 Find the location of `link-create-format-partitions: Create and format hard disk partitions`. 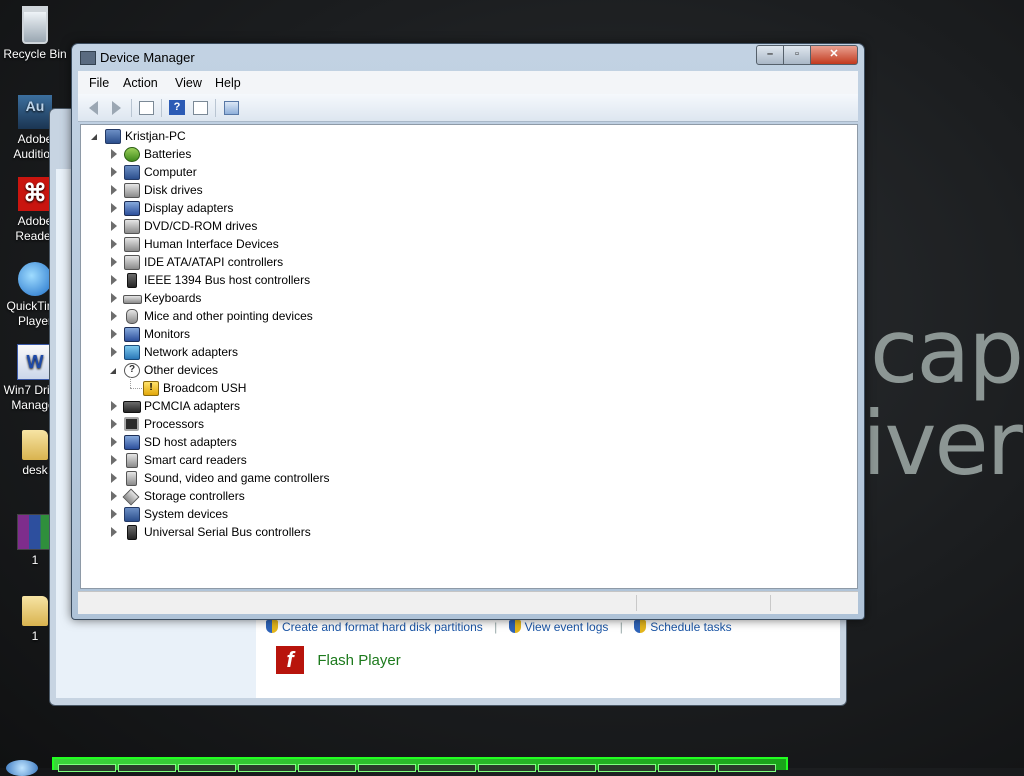

link-create-format-partitions: Create and format hard disk partitions is located at coordinates (382, 627).